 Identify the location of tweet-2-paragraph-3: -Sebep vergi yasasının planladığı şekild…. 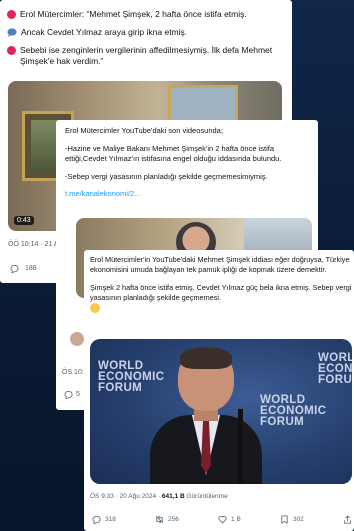
(166, 176).